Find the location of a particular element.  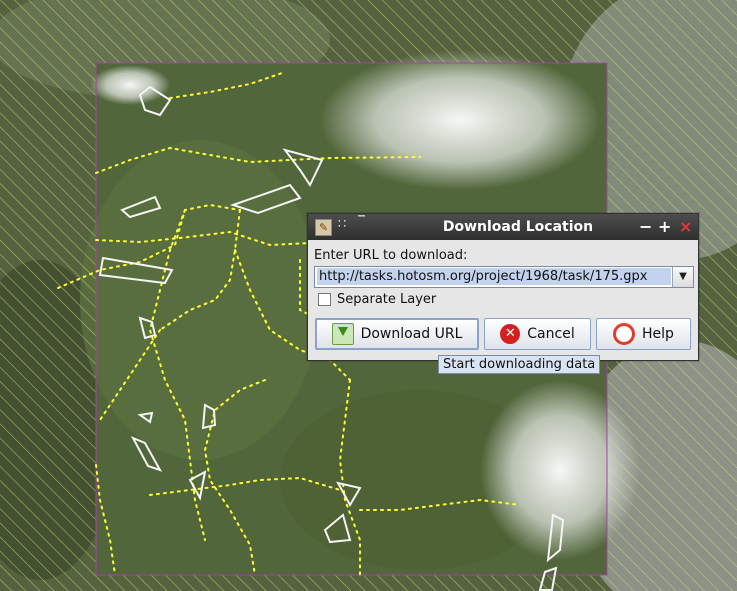

close-button: × is located at coordinates (685, 226).